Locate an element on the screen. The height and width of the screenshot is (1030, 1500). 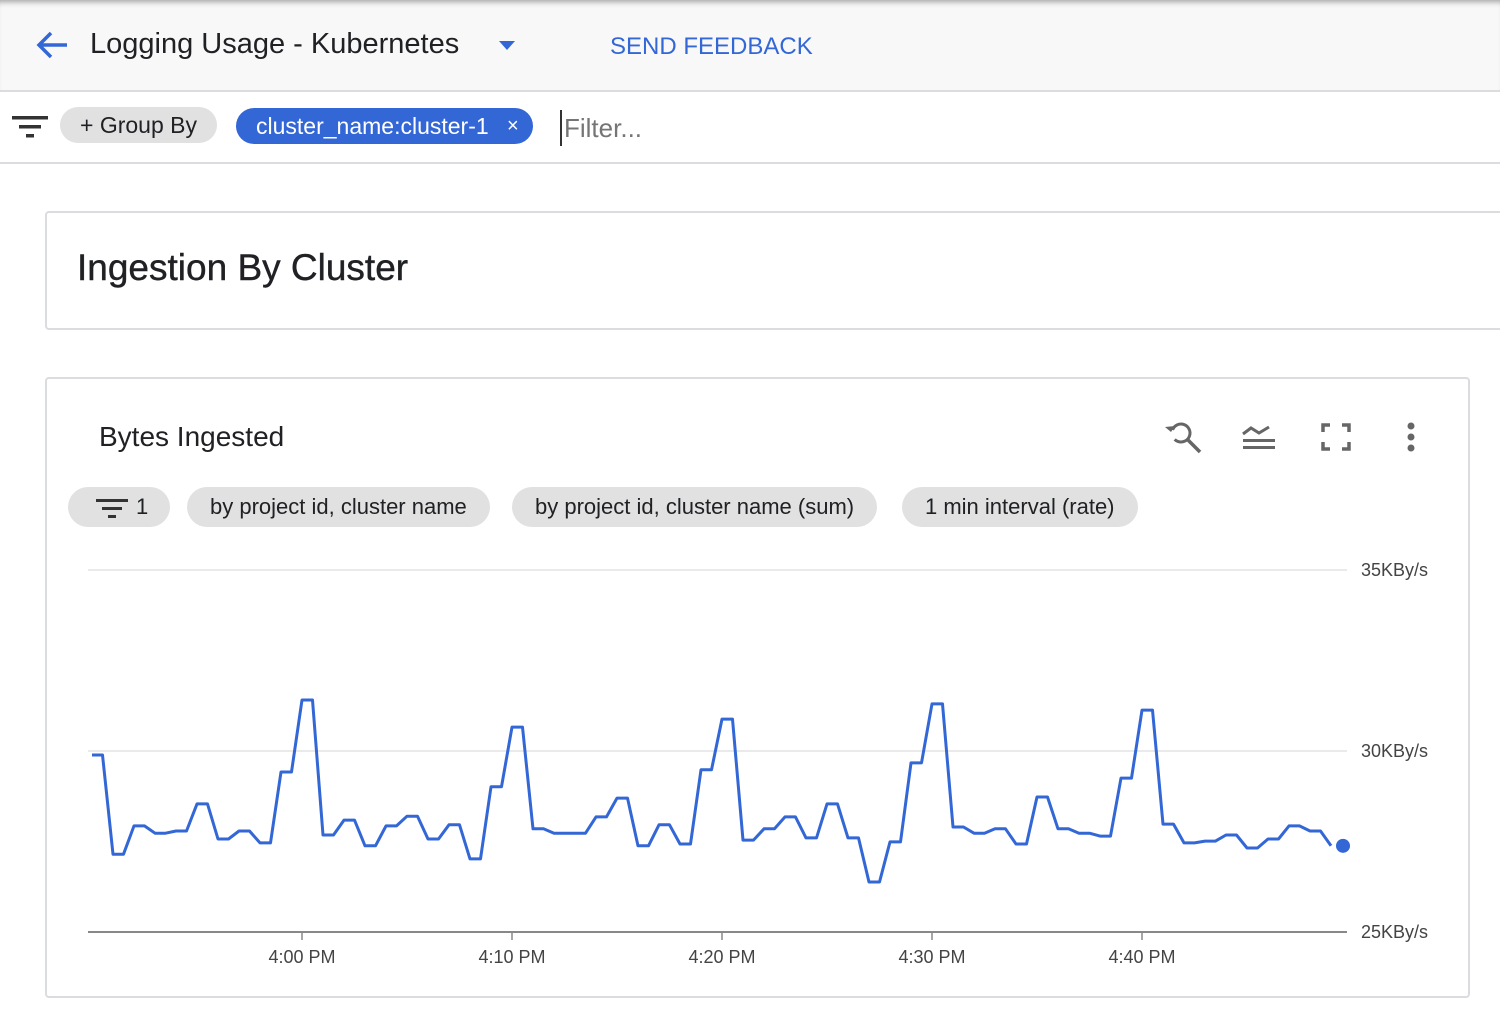
y-tick-label: 35KBy/s is located at coordinates (1394, 570).